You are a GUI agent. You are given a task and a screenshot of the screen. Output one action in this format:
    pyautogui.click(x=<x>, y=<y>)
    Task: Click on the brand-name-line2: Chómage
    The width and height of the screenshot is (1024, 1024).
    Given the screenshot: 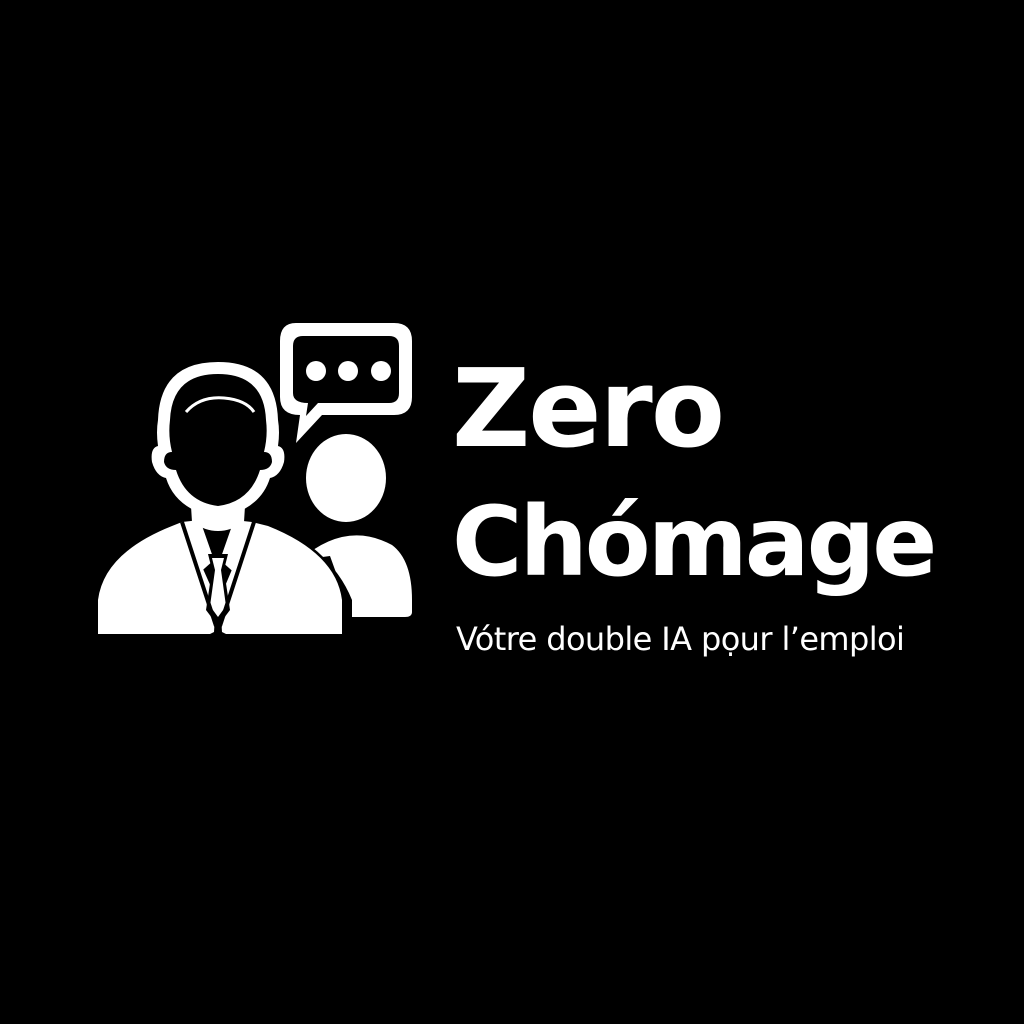 What is the action you would take?
    pyautogui.click(x=694, y=542)
    